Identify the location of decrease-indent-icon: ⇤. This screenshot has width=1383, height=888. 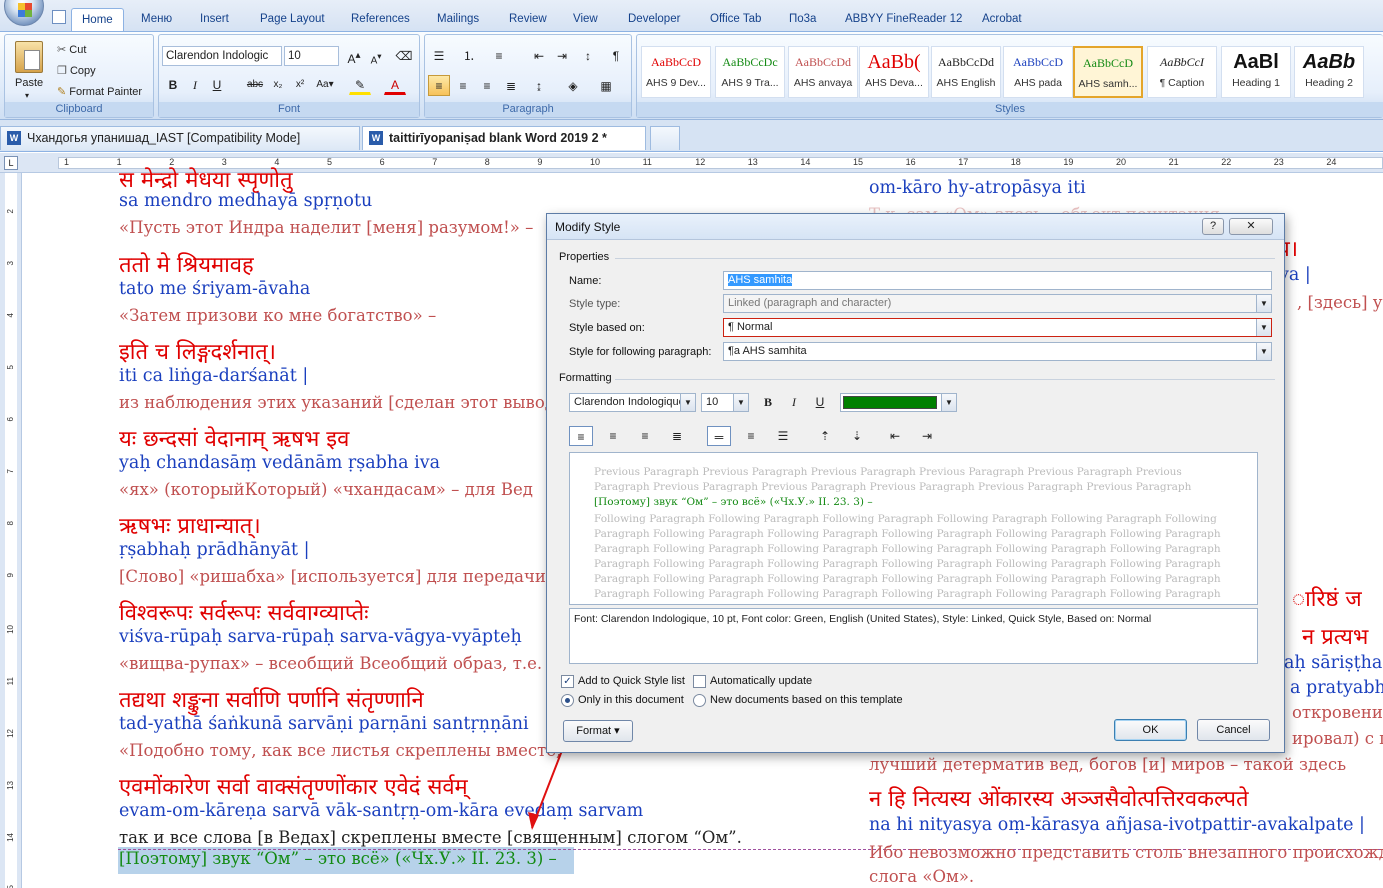
(895, 436).